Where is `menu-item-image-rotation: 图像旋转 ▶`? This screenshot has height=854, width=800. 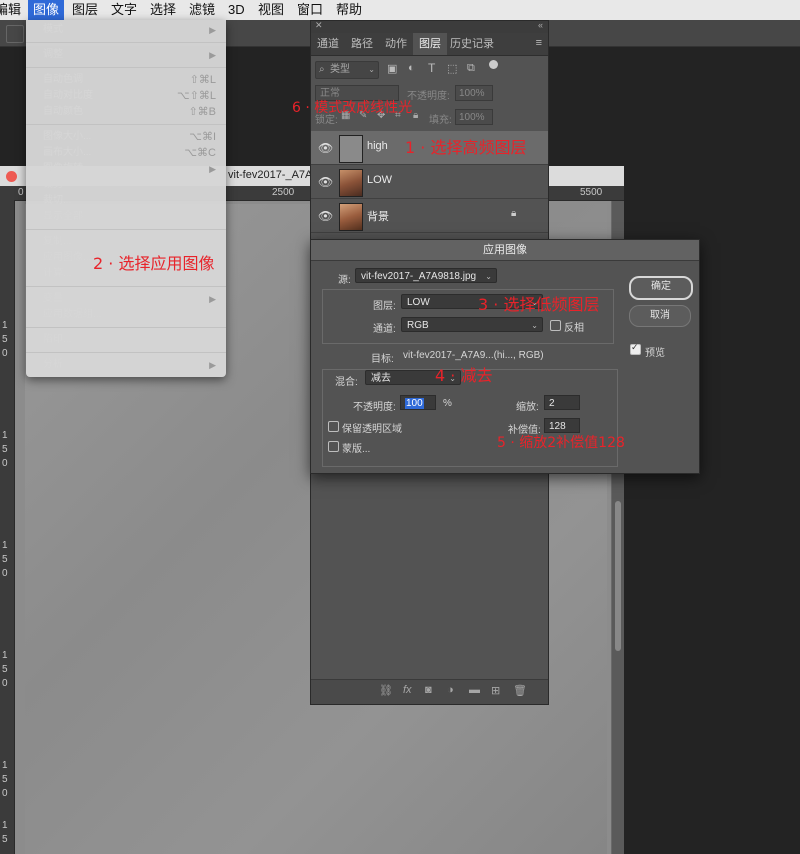 menu-item-image-rotation: 图像旋转 ▶ is located at coordinates (126, 169).